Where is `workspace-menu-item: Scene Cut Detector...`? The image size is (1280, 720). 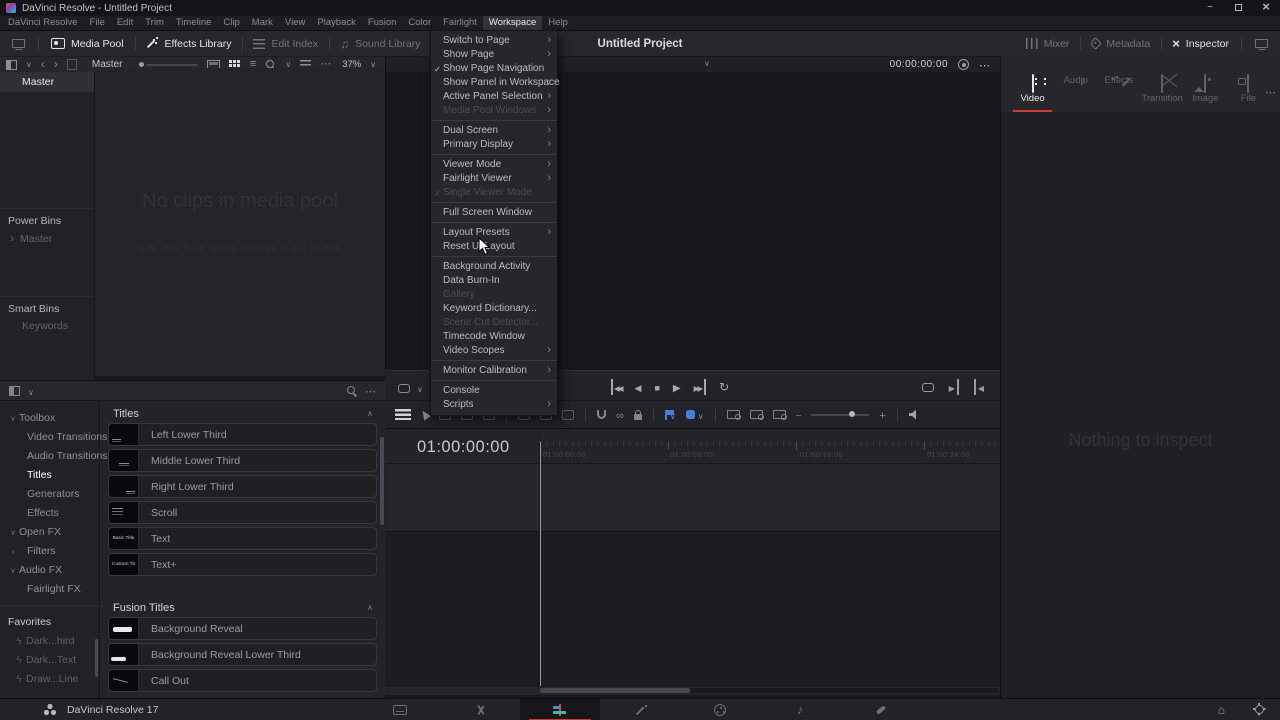
workspace-menu-item: Scene Cut Detector... is located at coordinates (494, 323).